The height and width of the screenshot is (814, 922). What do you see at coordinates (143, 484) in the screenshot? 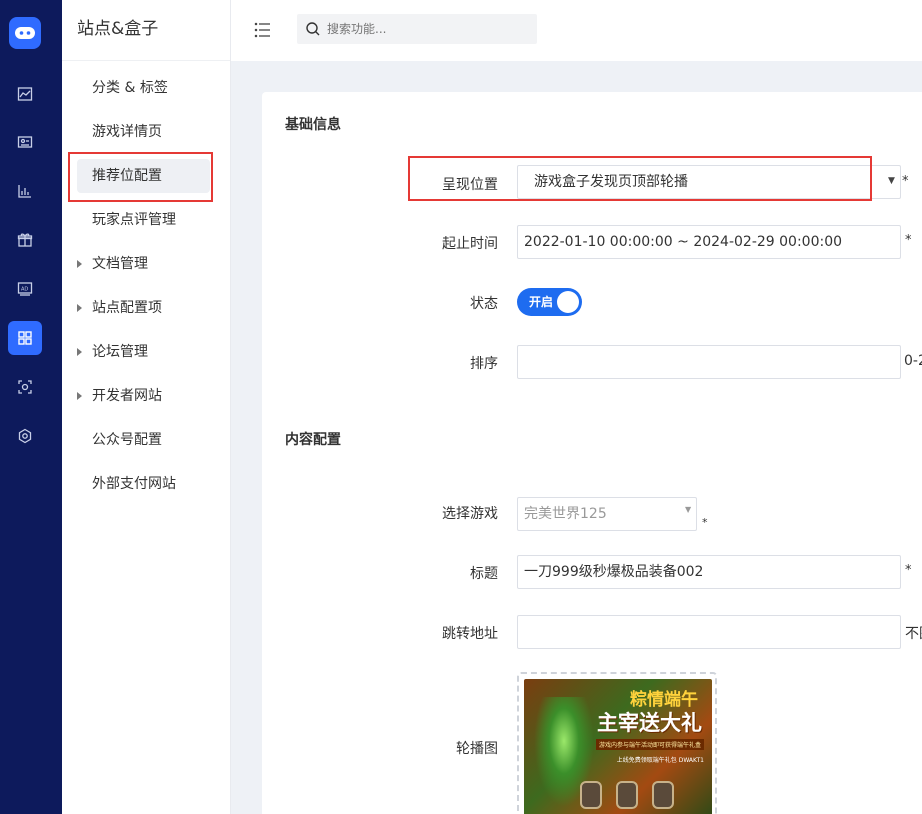
I see `sidebar-item-external-payment: 外部支付网站` at bounding box center [143, 484].